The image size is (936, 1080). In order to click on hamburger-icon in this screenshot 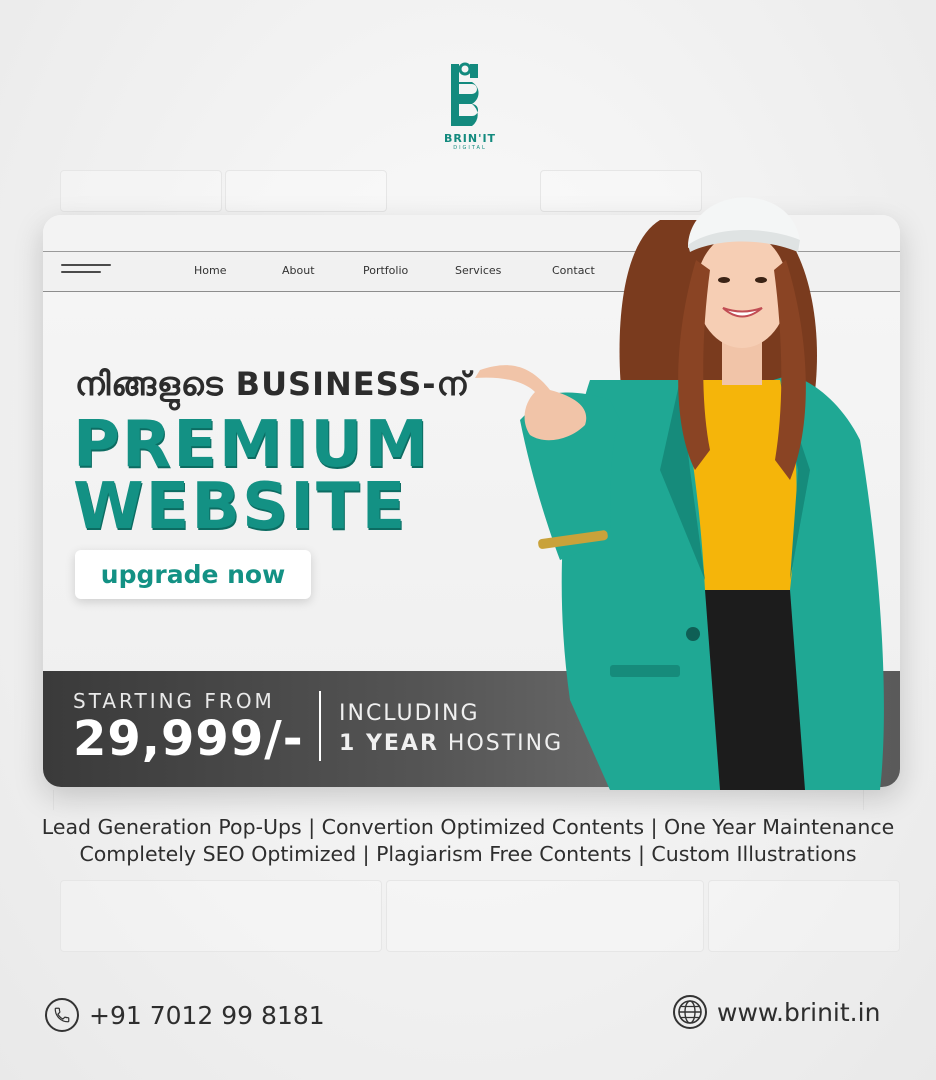, I will do `click(86, 271)`.